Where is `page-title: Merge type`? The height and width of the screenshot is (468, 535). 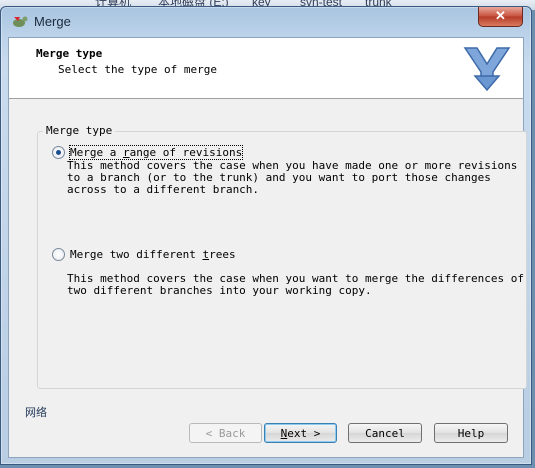 page-title: Merge type is located at coordinates (69, 53).